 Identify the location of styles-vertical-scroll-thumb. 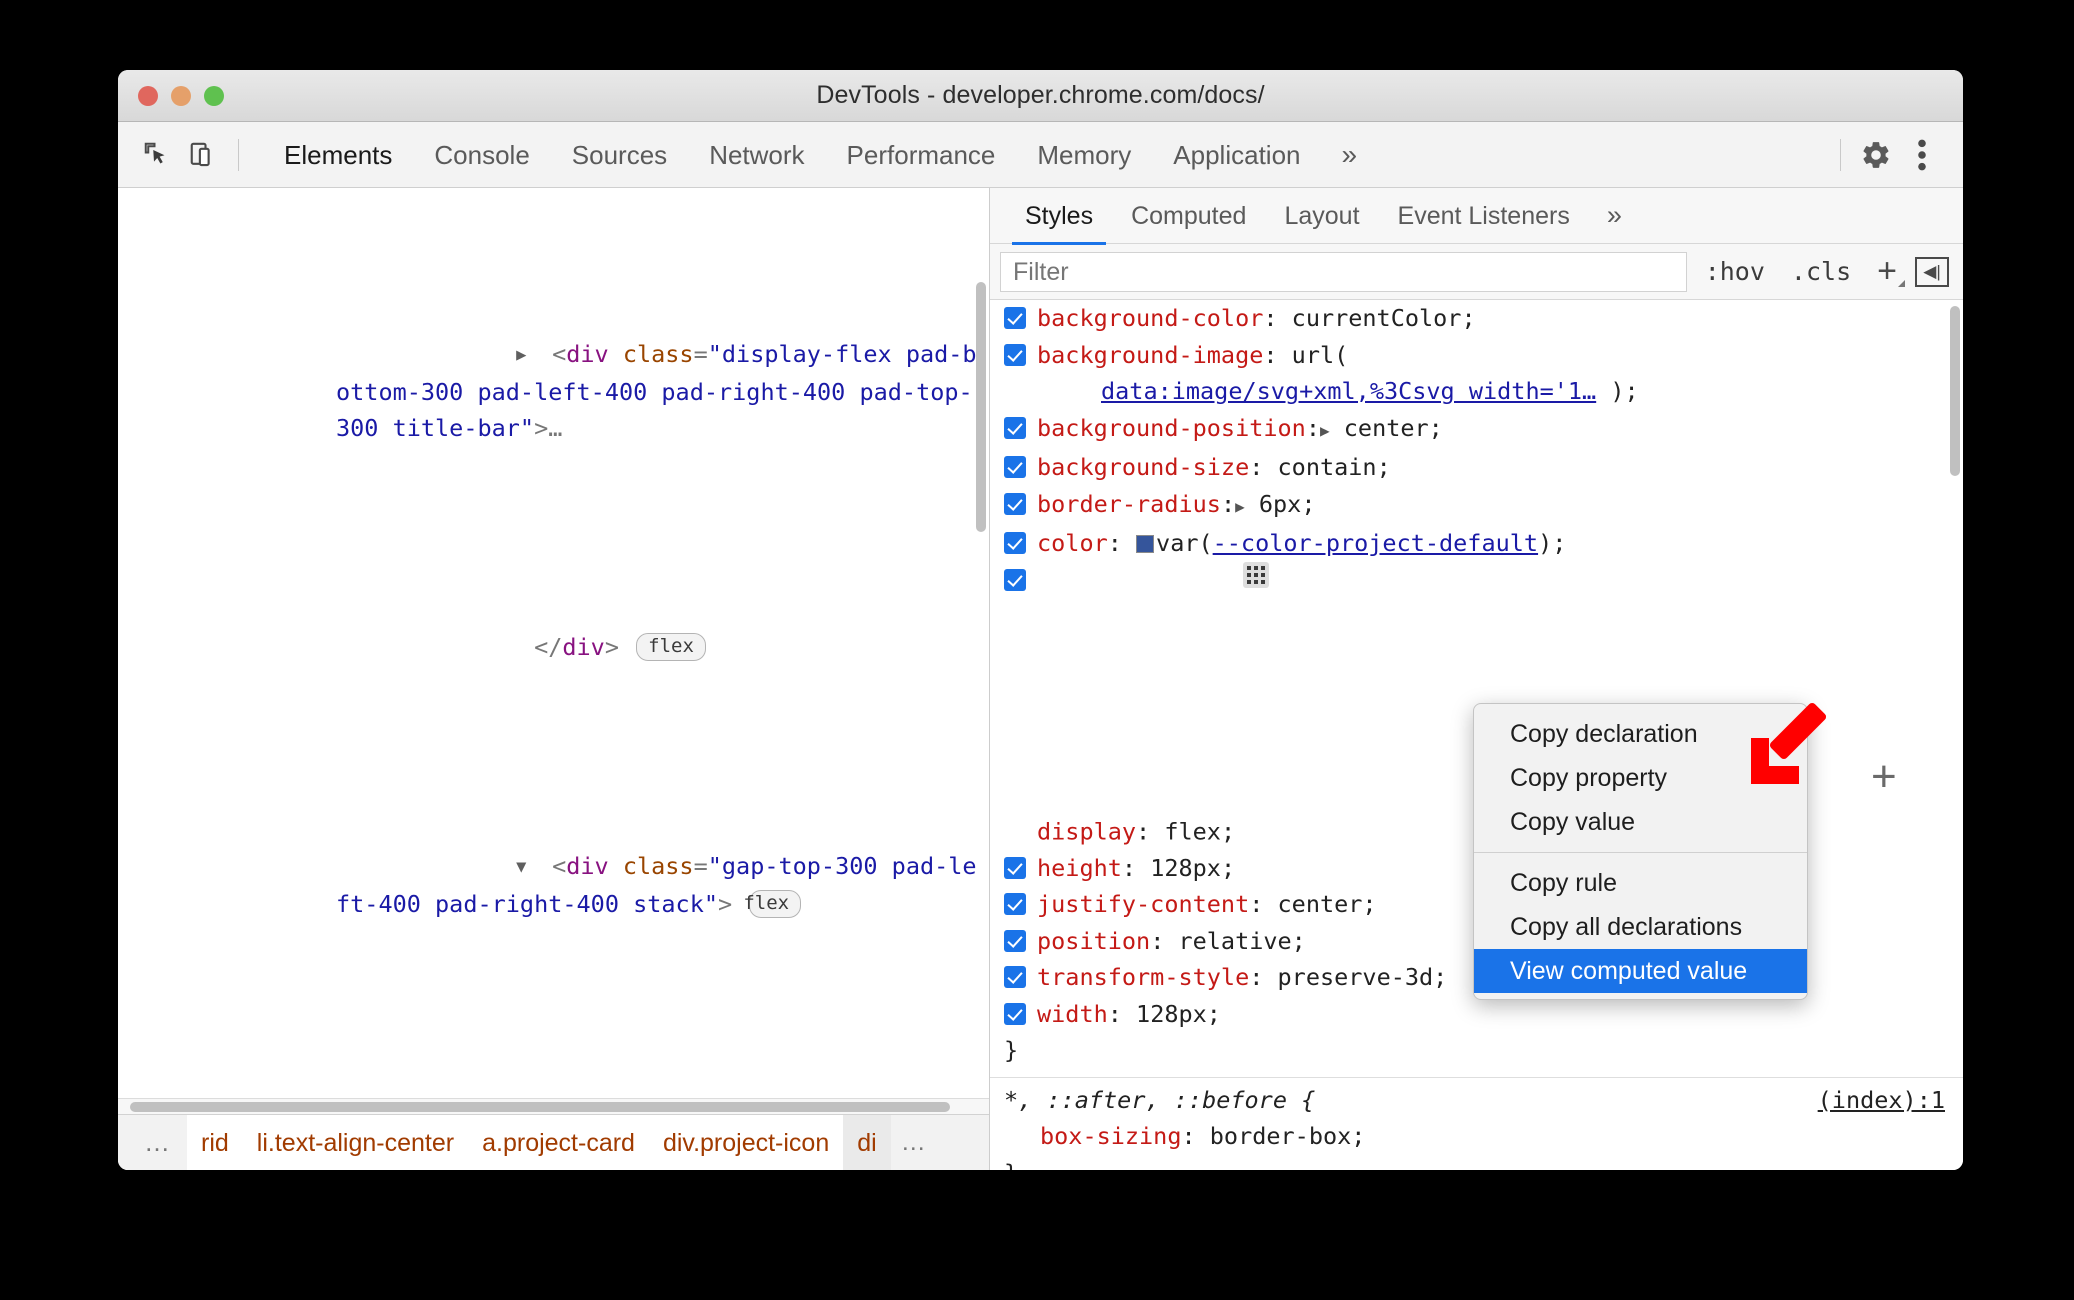
(1955, 391).